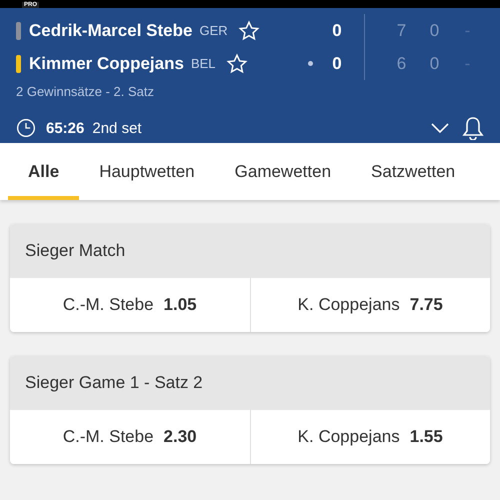  I want to click on bell-icon, so click(473, 128).